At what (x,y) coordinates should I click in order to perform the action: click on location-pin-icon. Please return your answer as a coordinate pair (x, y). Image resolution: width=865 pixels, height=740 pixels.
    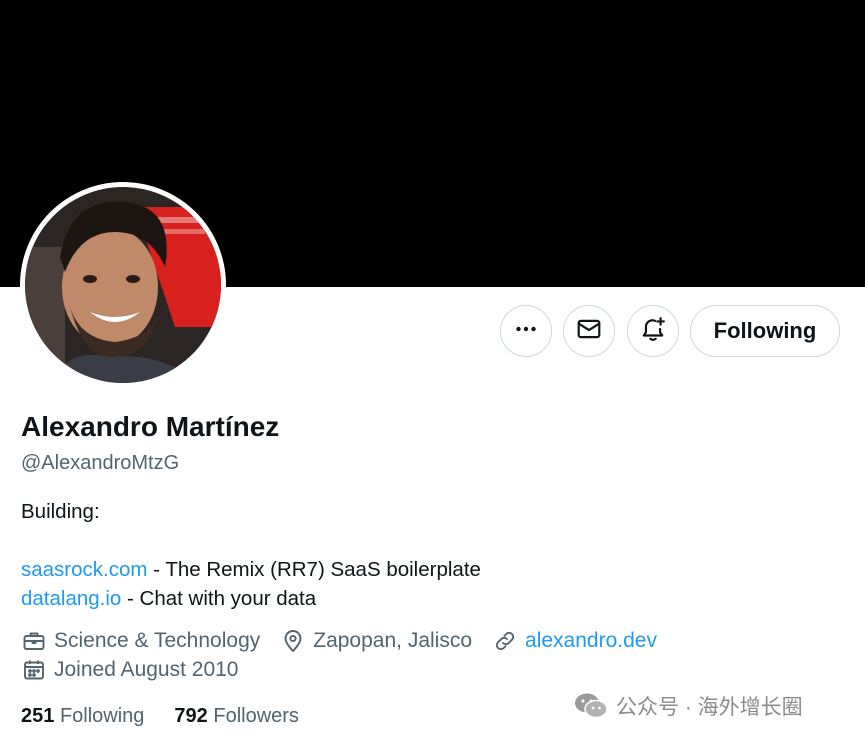
    Looking at the image, I should click on (293, 641).